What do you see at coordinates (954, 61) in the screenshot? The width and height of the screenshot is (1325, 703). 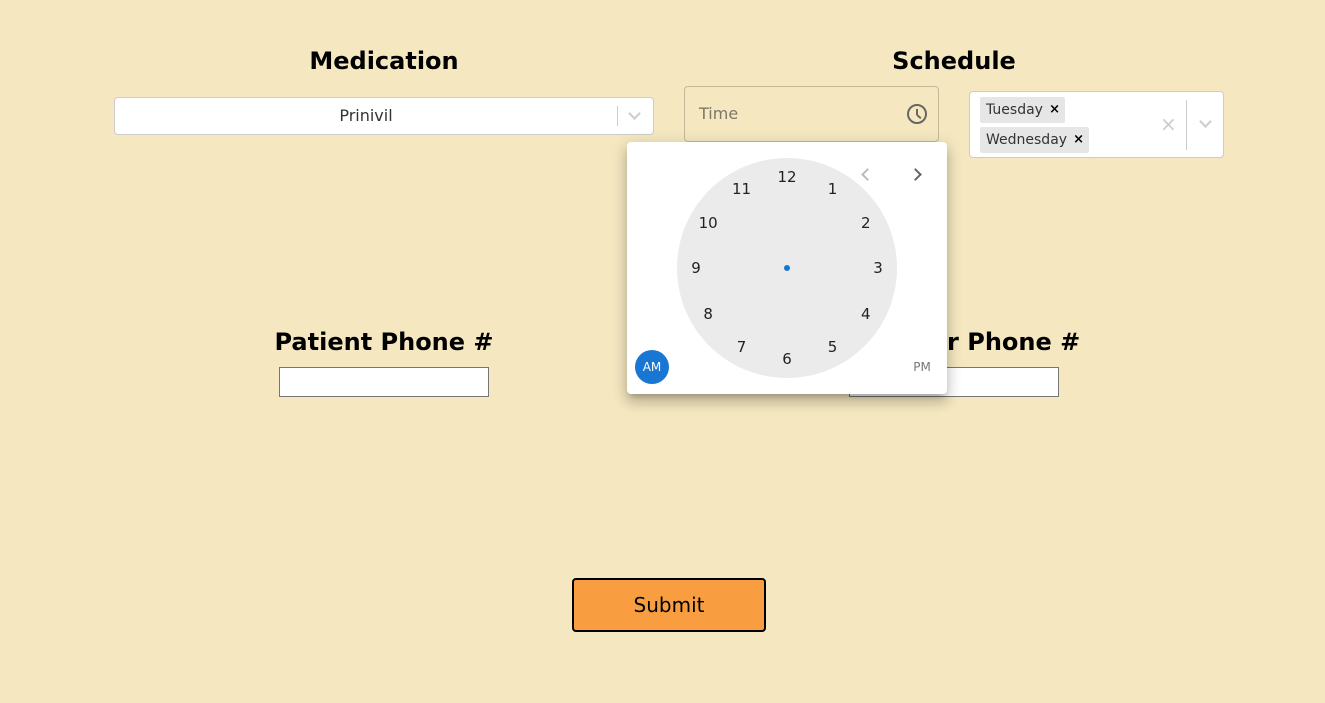 I see `schedule-heading: Schedule` at bounding box center [954, 61].